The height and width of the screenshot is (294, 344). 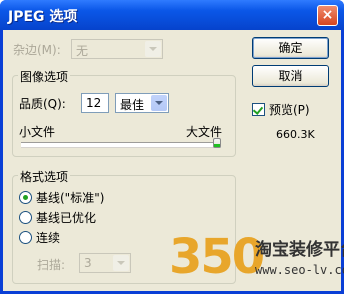 I want to click on watermark-number: 350, so click(x=217, y=257).